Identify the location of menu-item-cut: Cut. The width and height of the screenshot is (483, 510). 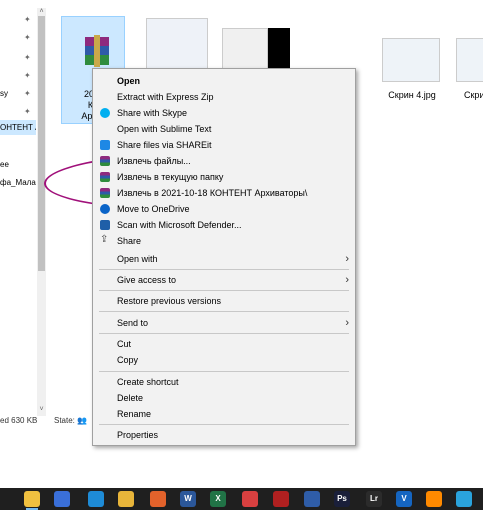
(224, 344).